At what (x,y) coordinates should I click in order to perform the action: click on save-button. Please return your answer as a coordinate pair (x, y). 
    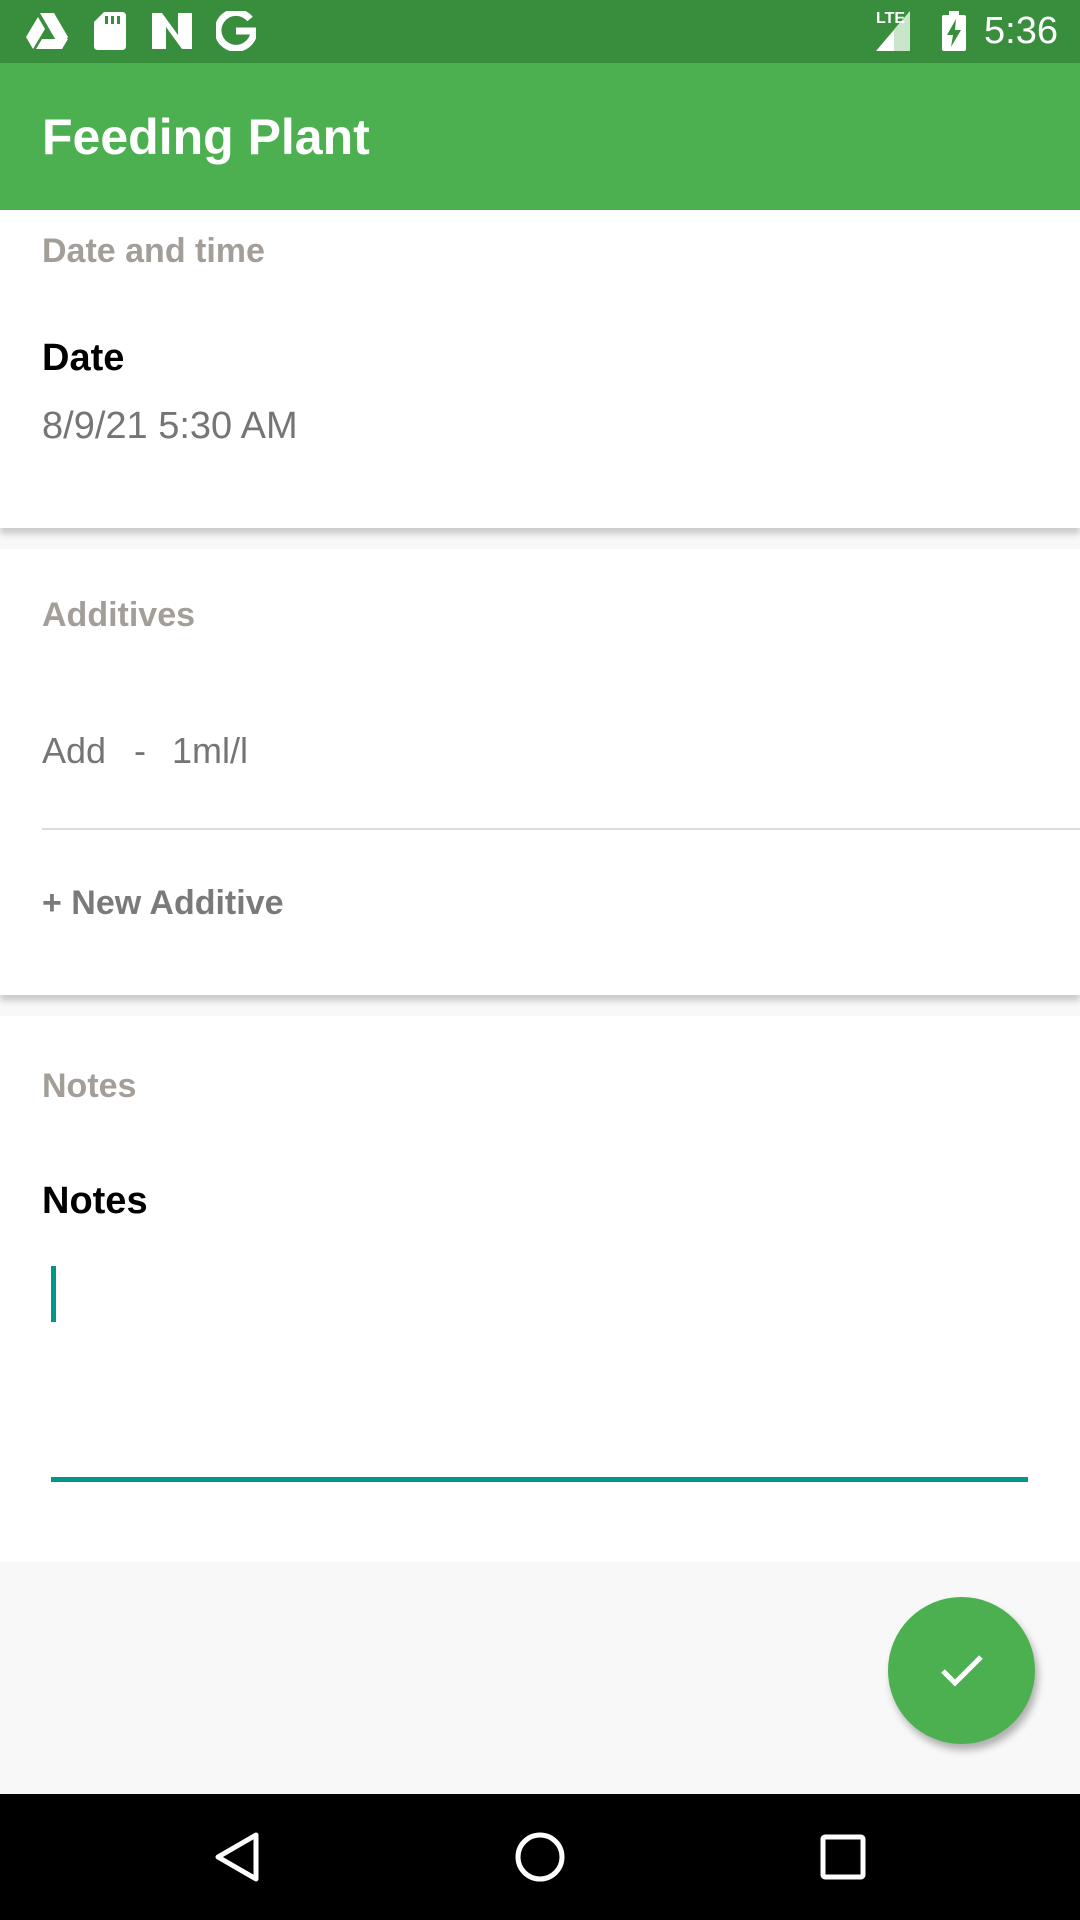
    Looking at the image, I should click on (961, 1670).